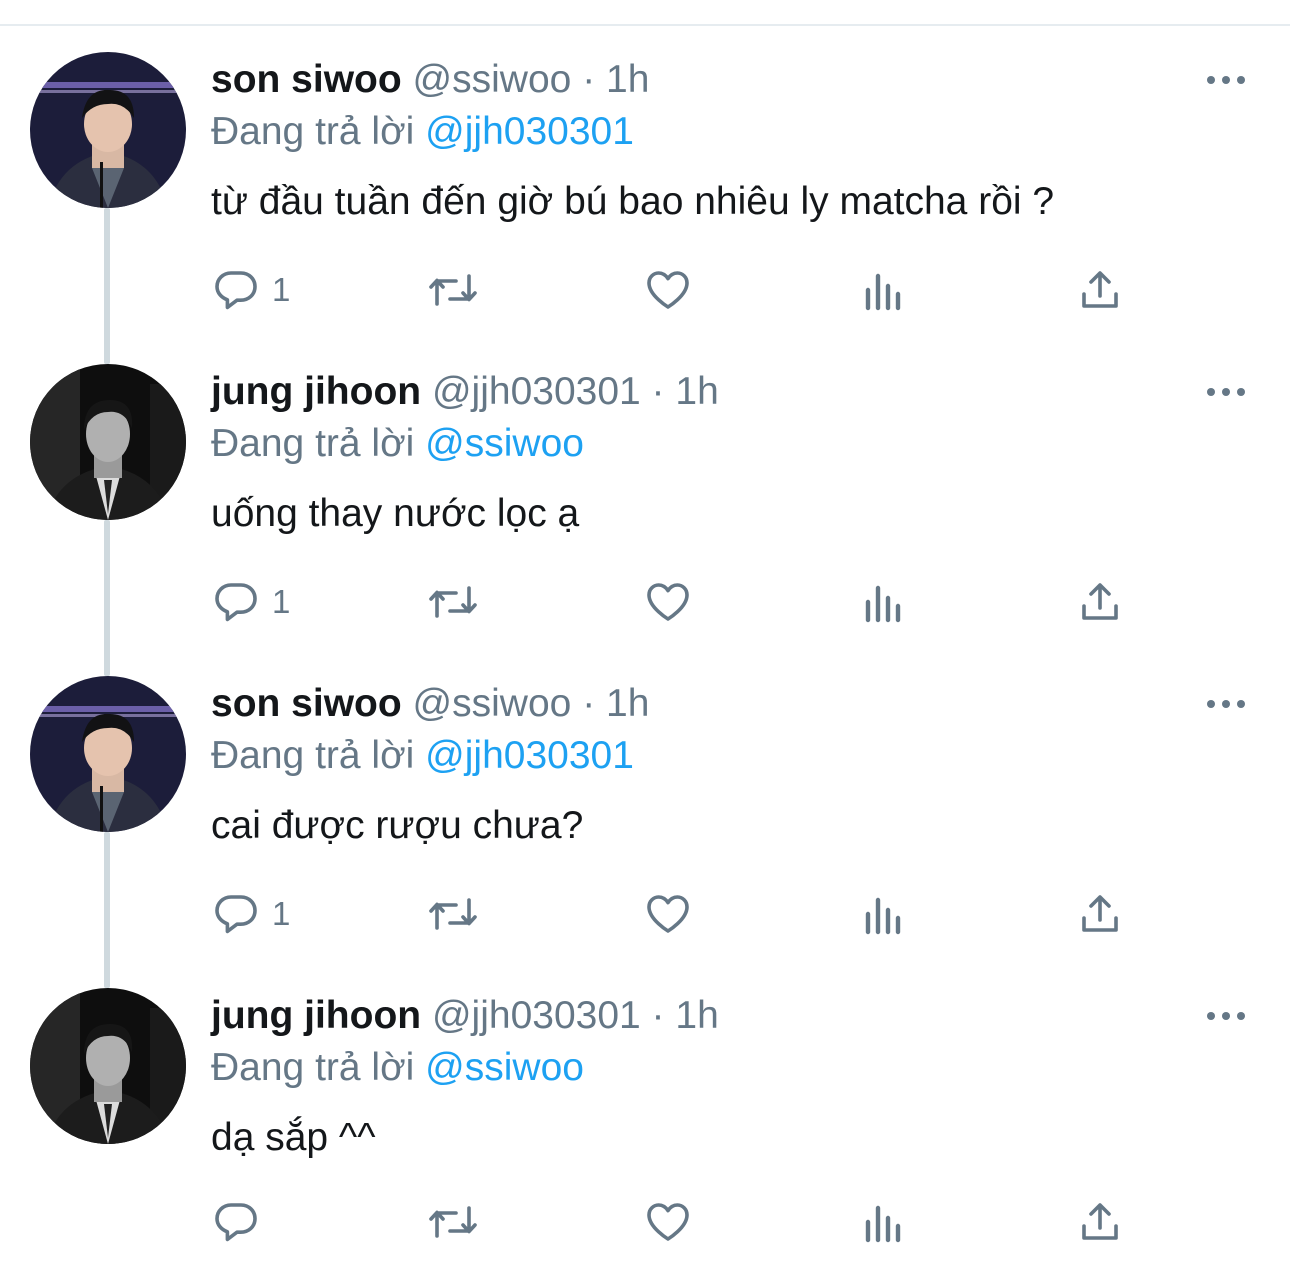 The width and height of the screenshot is (1290, 1269). I want to click on tweet-text: dạ sắp ^^, so click(293, 1137).